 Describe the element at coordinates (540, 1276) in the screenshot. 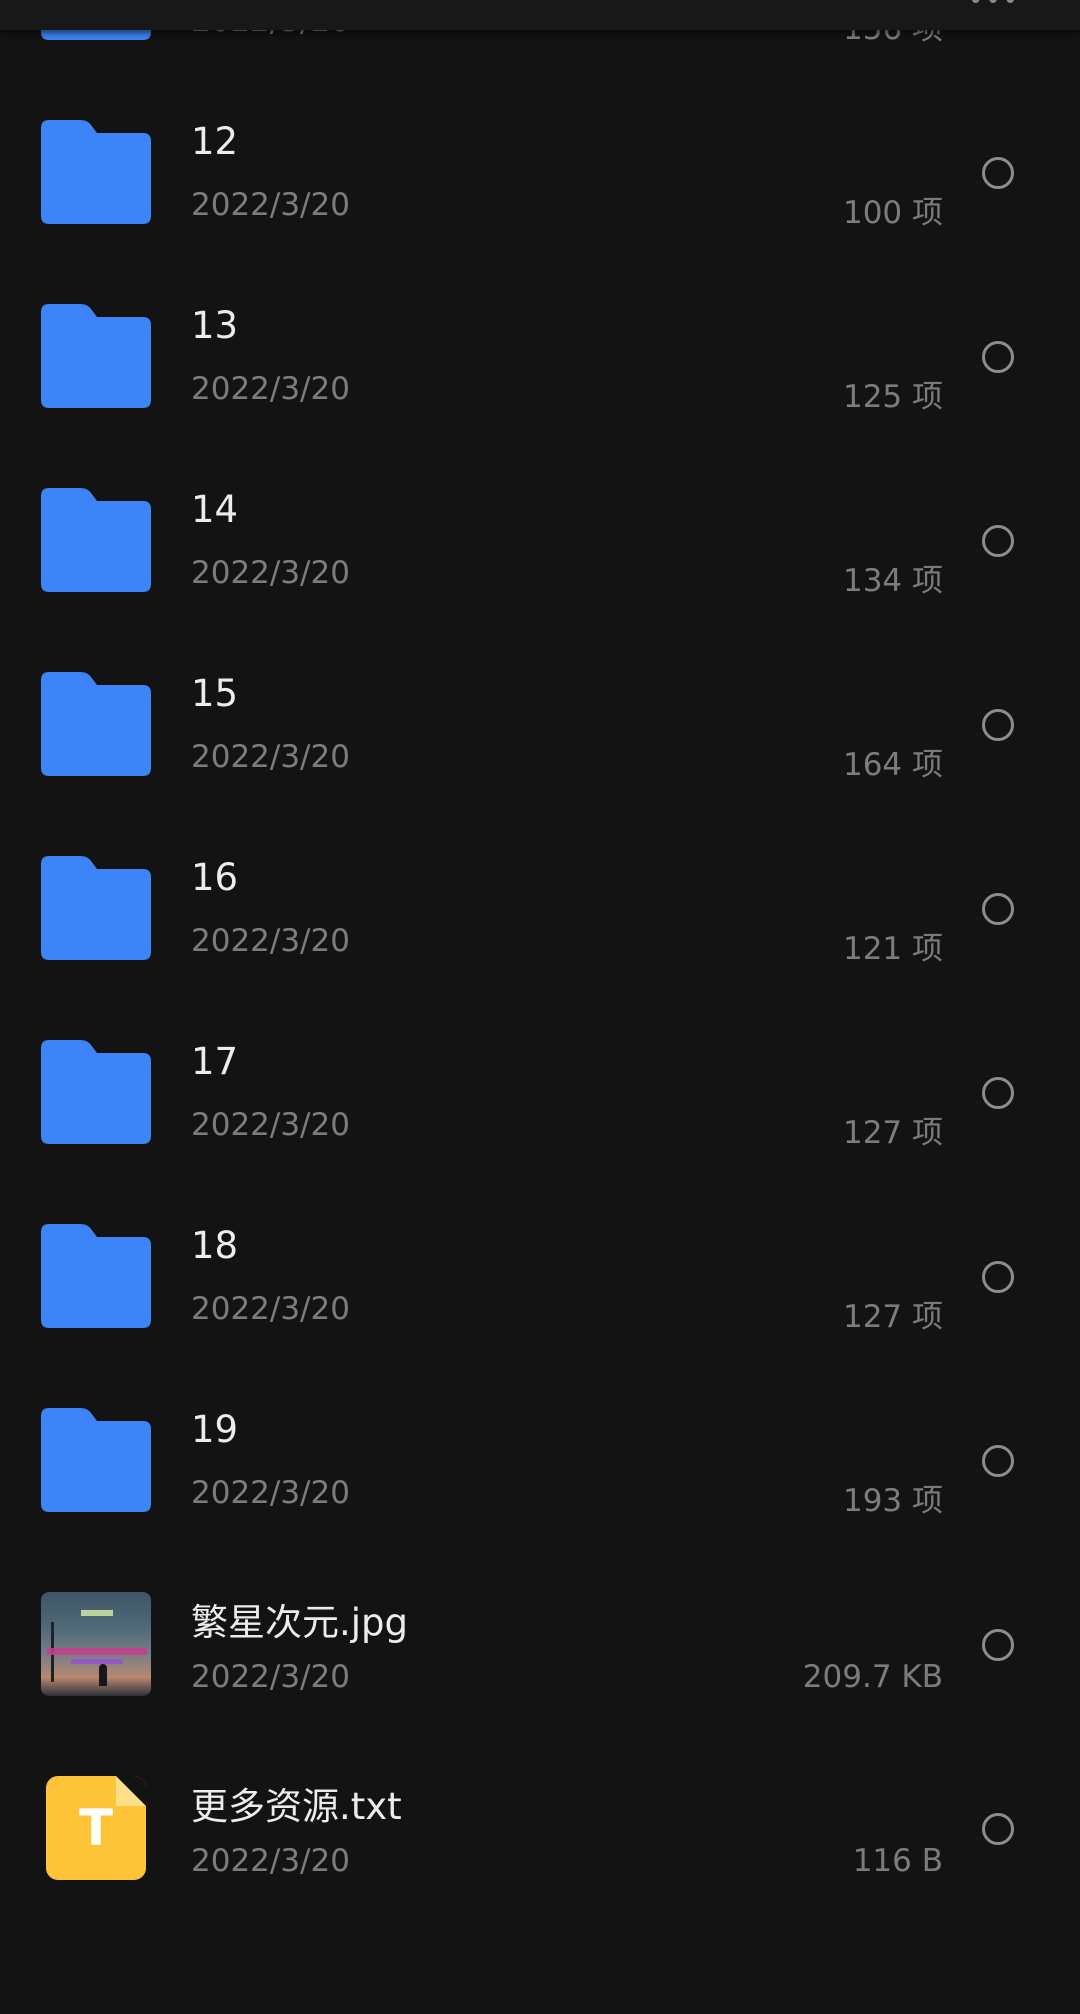

I see `file-row: 18 2022/3/20 127 项` at that location.